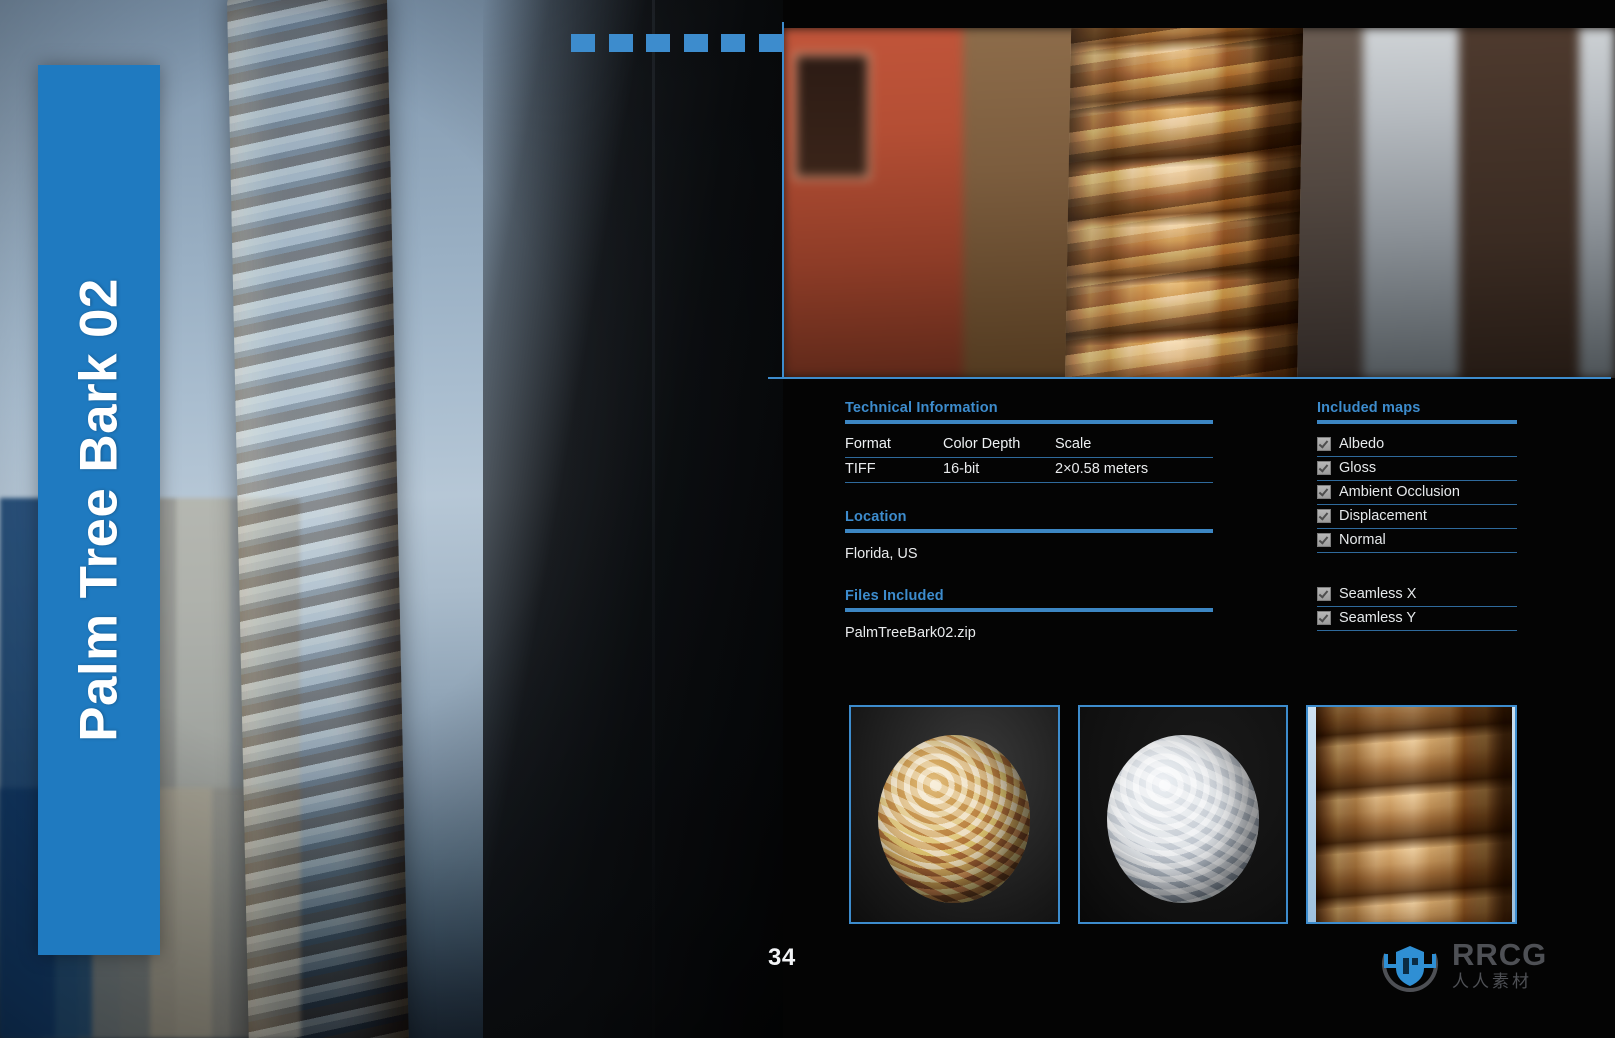  I want to click on map-item-label: Normal, so click(1362, 540).